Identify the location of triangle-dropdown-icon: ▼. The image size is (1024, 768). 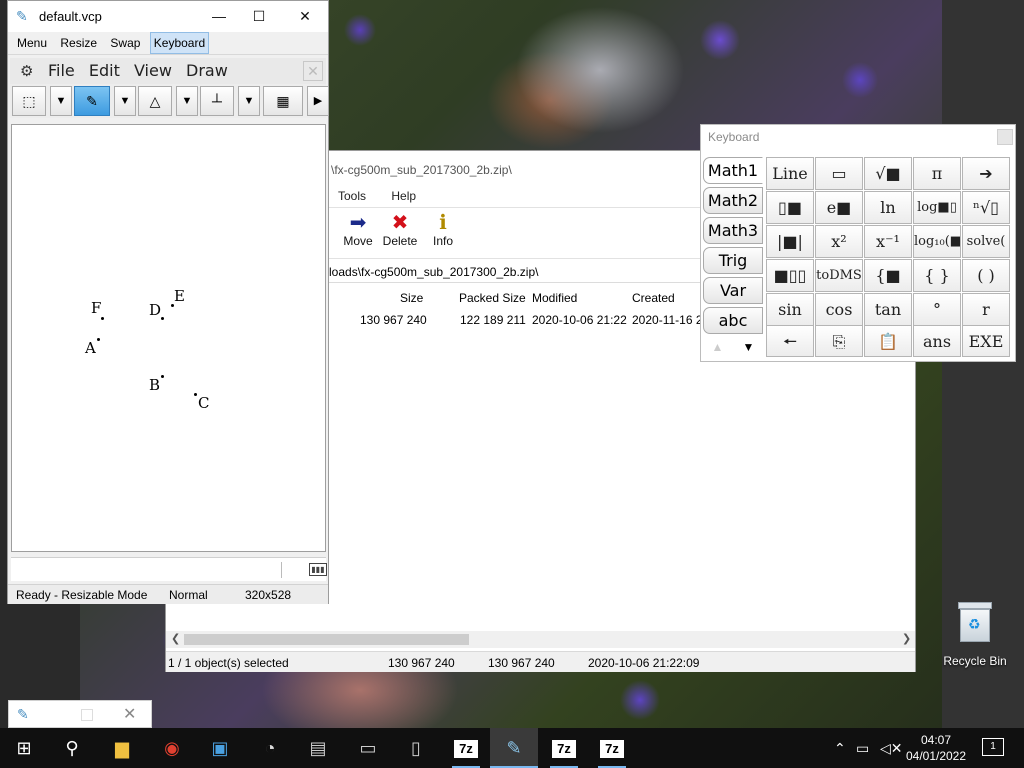
(187, 101).